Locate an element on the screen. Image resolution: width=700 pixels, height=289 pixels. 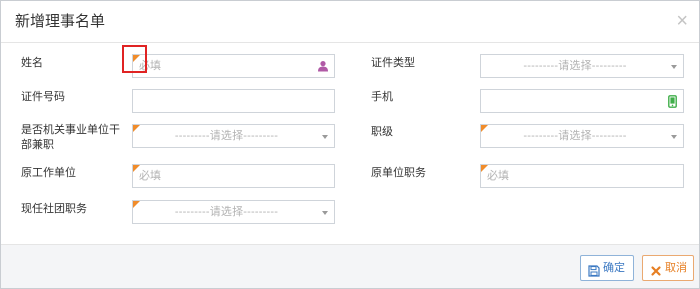
id-number-label: 证件号码 is located at coordinates (43, 97).